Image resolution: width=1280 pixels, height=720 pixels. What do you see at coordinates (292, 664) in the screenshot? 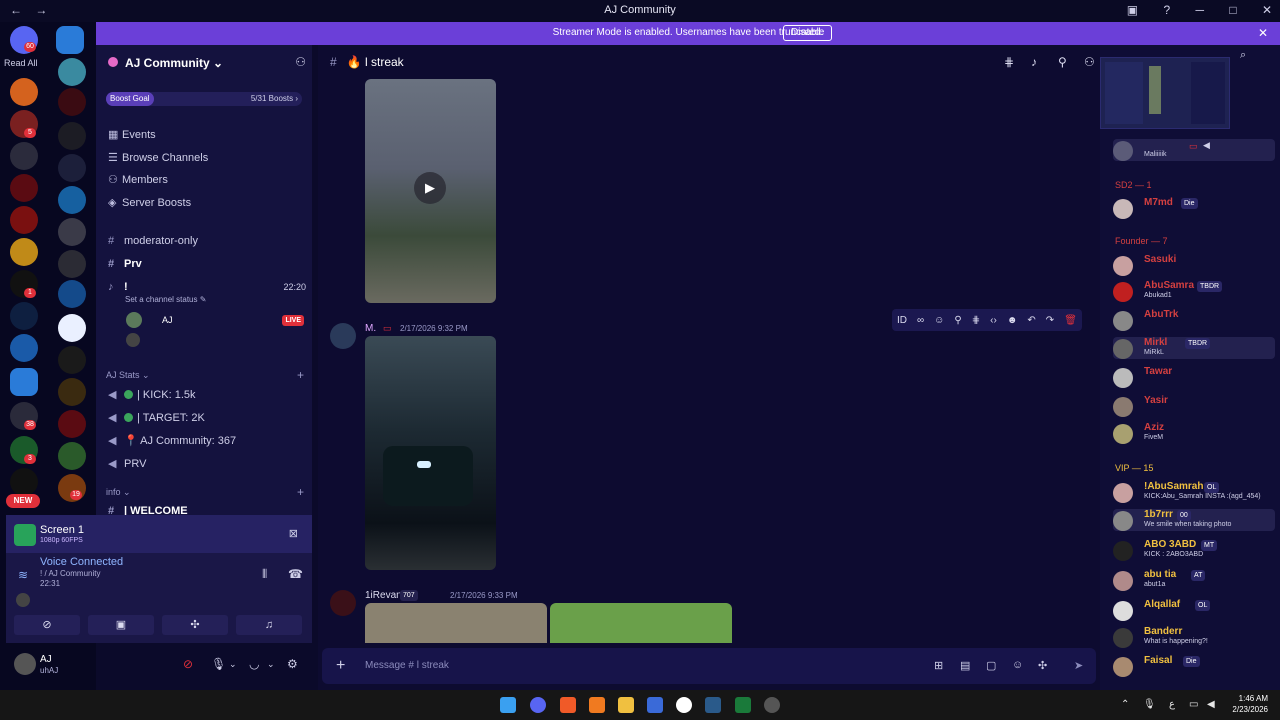
I see `gear-icon: ⚙` at bounding box center [292, 664].